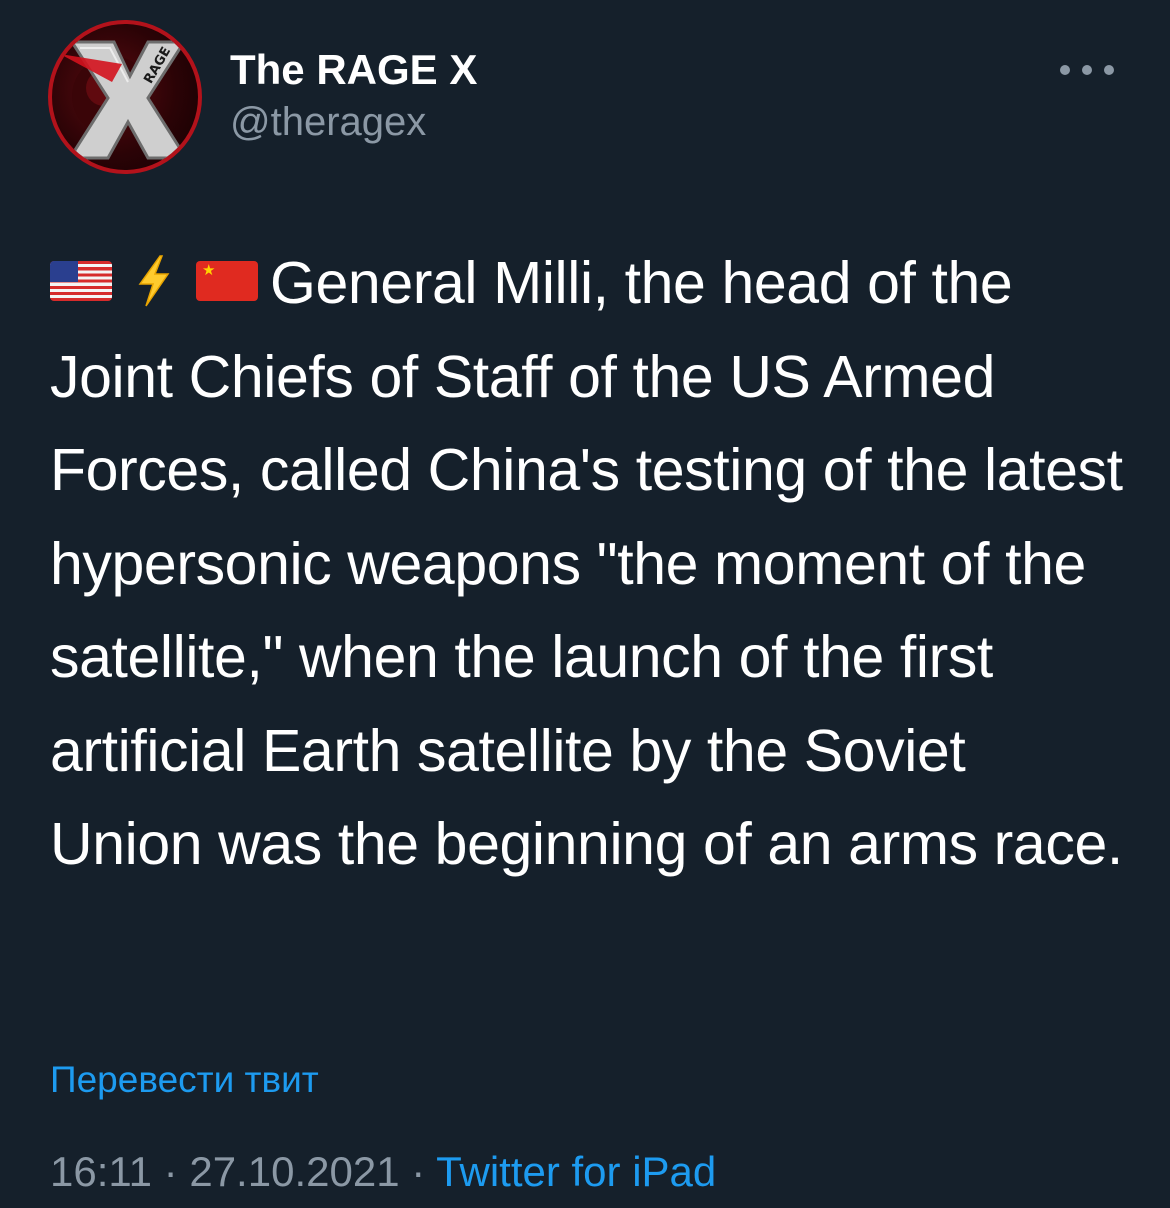 The image size is (1170, 1208). Describe the element at coordinates (353, 70) in the screenshot. I see `display-name: The RAGE X` at that location.